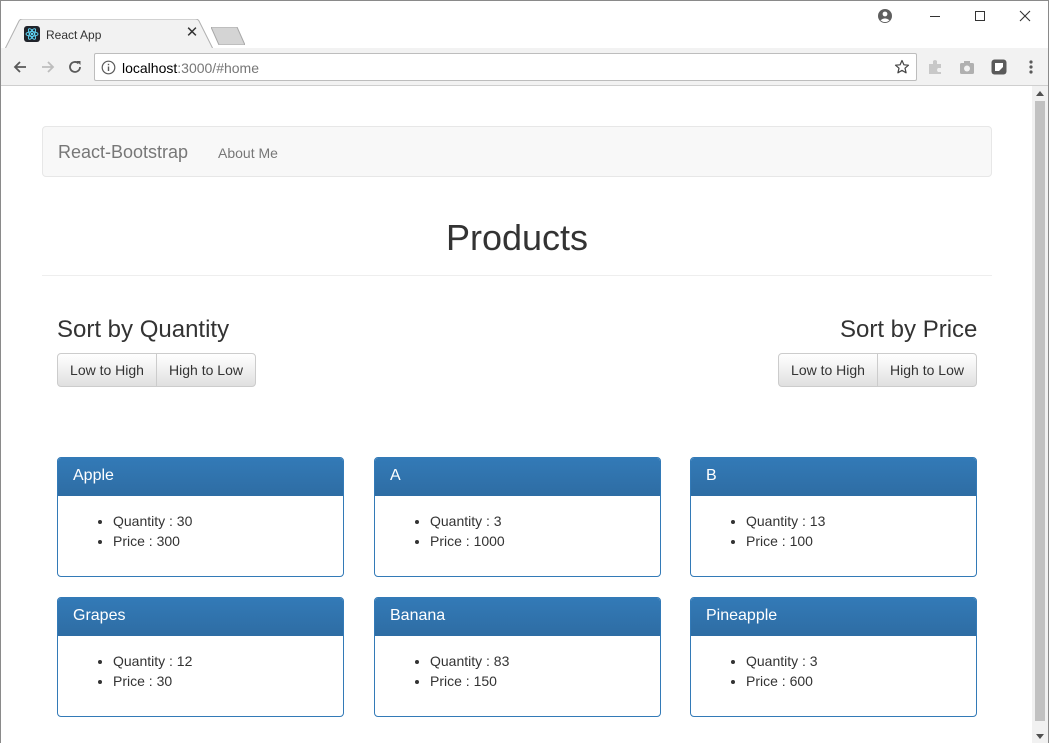 The height and width of the screenshot is (743, 1049). I want to click on product-quantity: Quantity : 83, so click(537, 661).